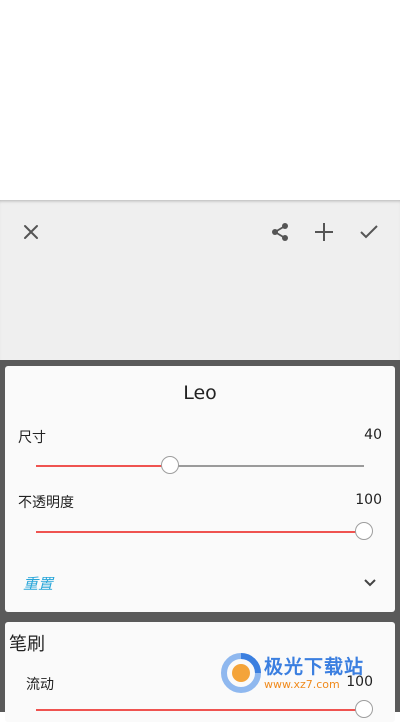 This screenshot has width=400, height=722. I want to click on opacity-label: 不透明度, so click(46, 503).